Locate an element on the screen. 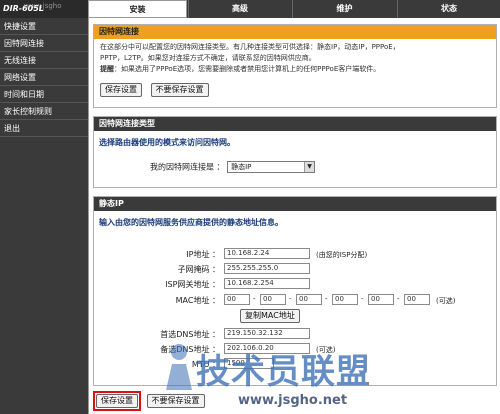 This screenshot has height=414, width=500. ip-address-input: 10.168.2.24 is located at coordinates (267, 253).